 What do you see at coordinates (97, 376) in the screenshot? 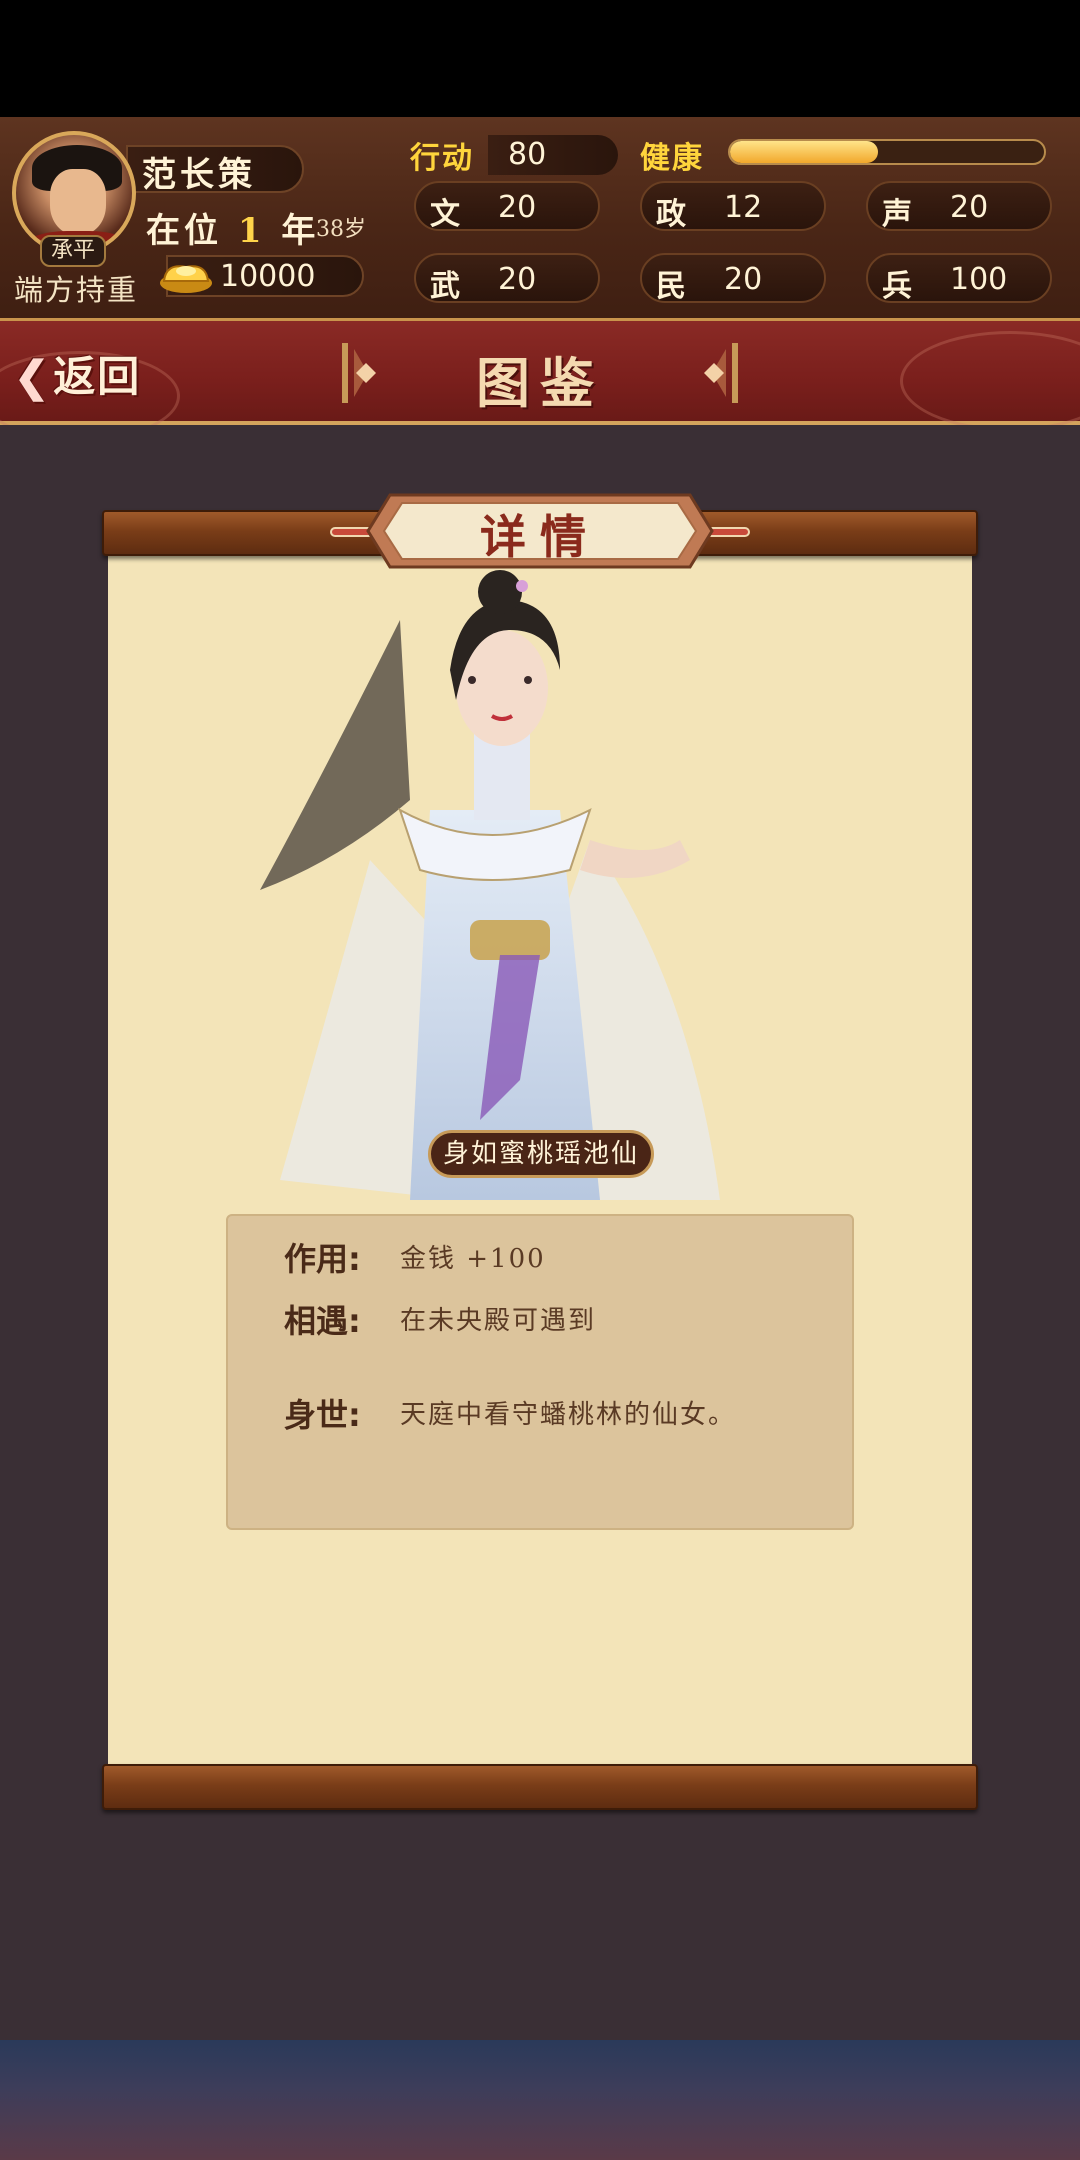
I see `back-label: 返回` at bounding box center [97, 376].